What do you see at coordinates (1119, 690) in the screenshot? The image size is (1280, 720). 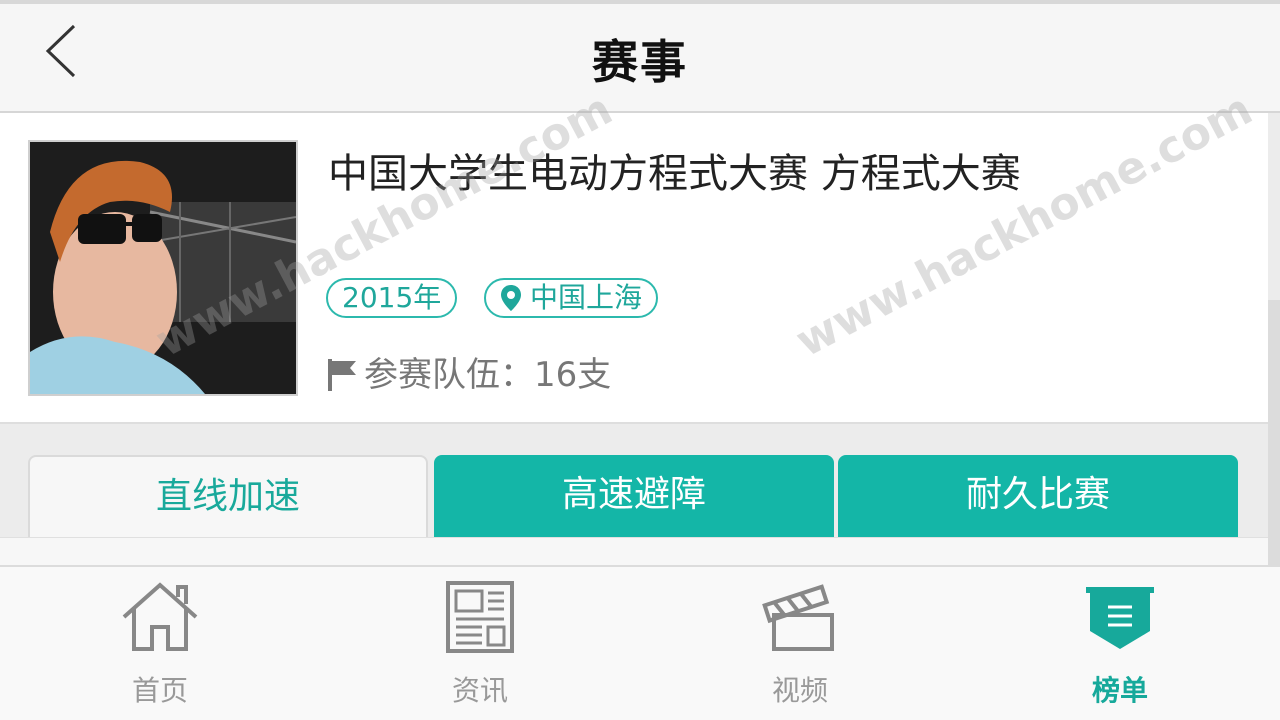 I see `nav-label-ranking: 榜单` at bounding box center [1119, 690].